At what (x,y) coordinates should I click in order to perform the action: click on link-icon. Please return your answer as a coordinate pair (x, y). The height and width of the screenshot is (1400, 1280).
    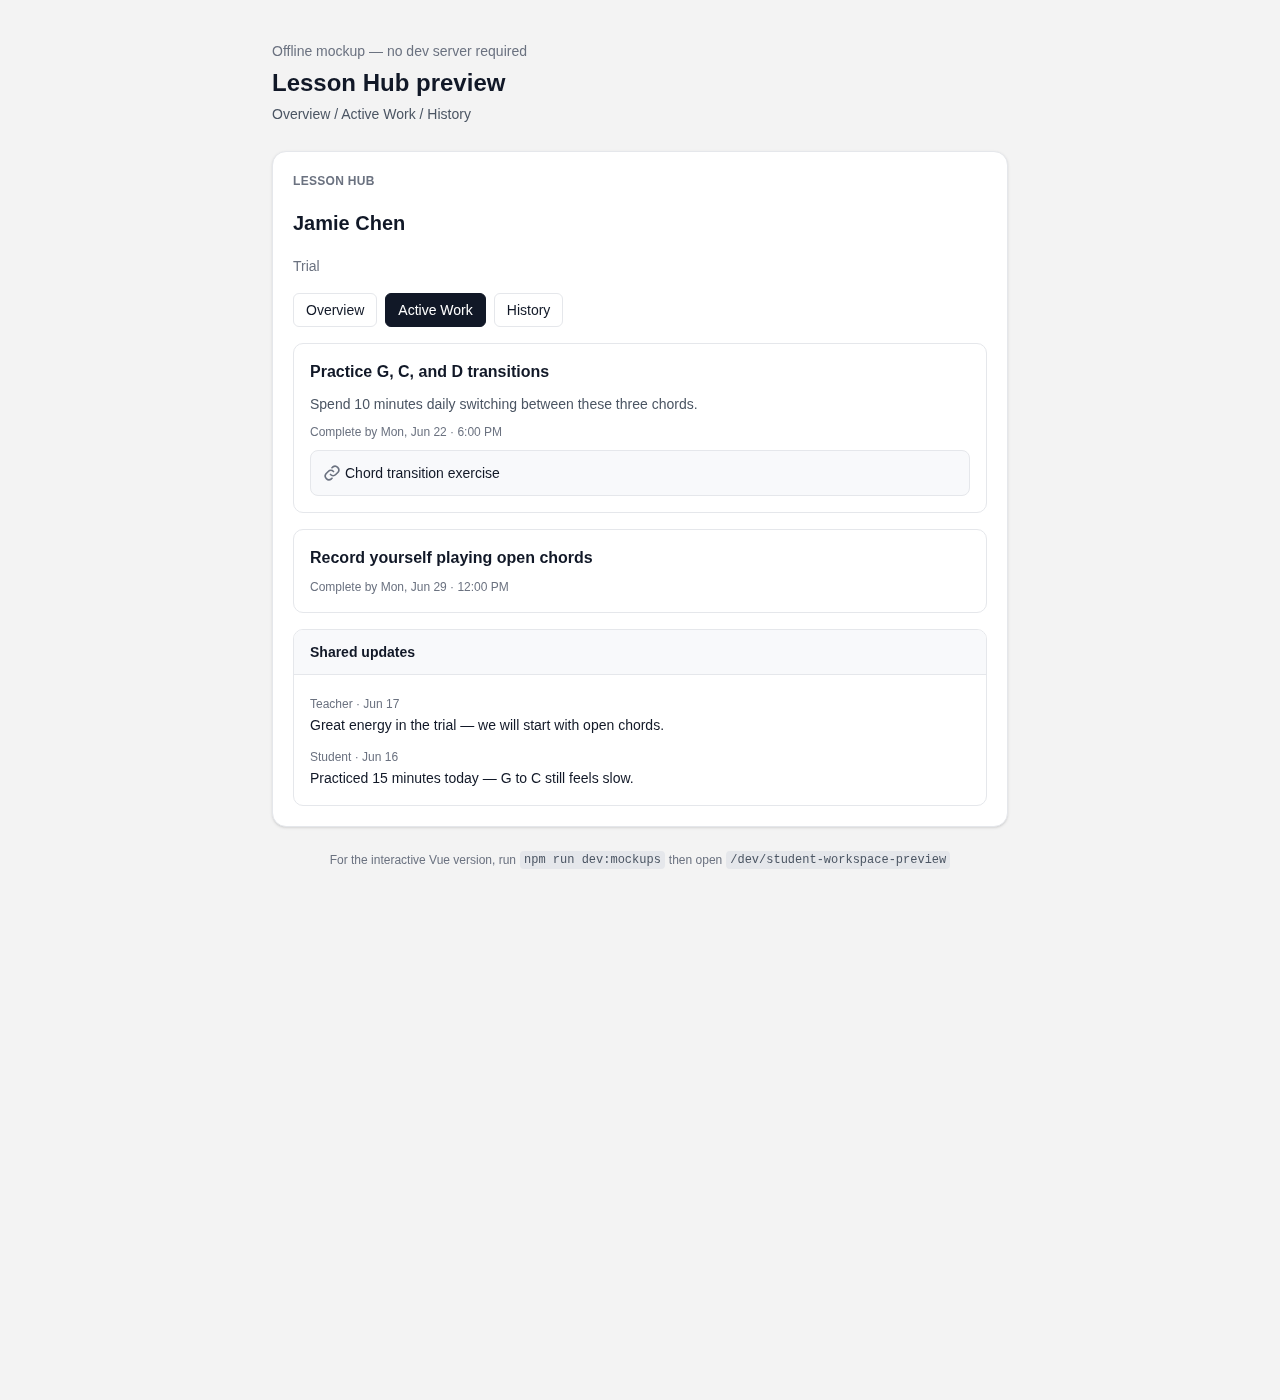
    Looking at the image, I should click on (332, 473).